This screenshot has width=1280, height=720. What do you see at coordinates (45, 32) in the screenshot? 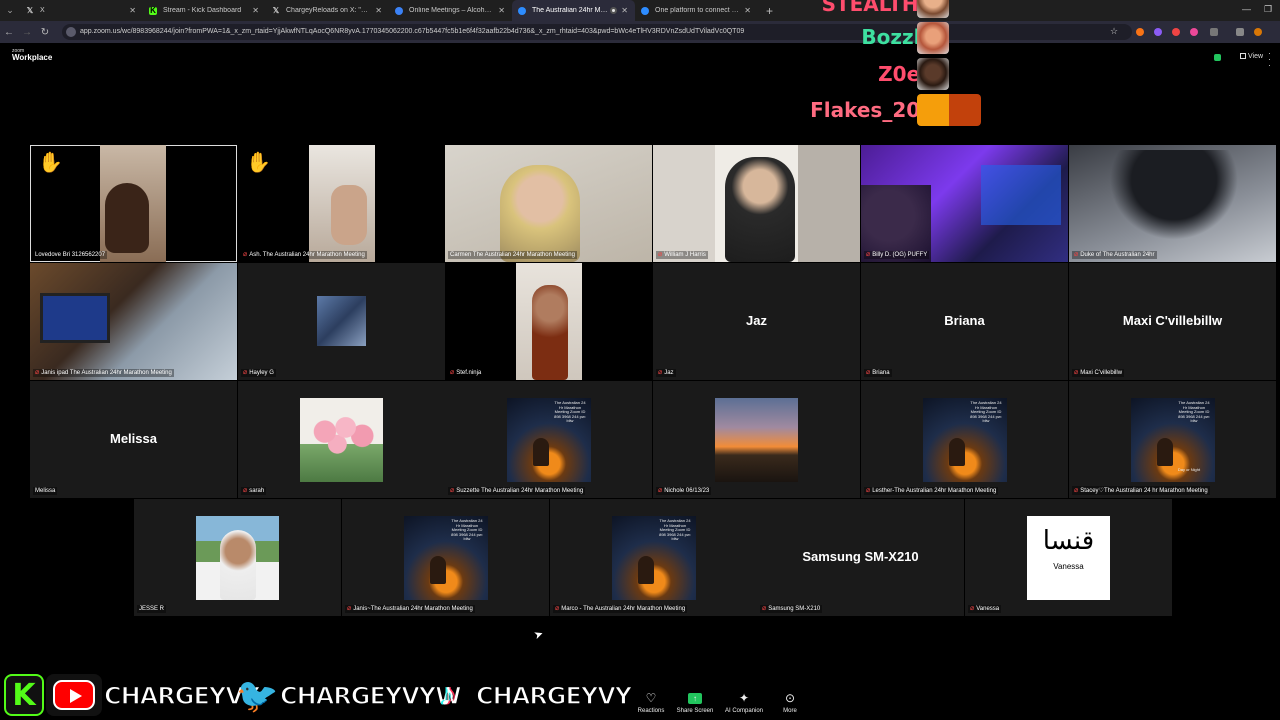
I see `reload-icon: ↻` at bounding box center [45, 32].